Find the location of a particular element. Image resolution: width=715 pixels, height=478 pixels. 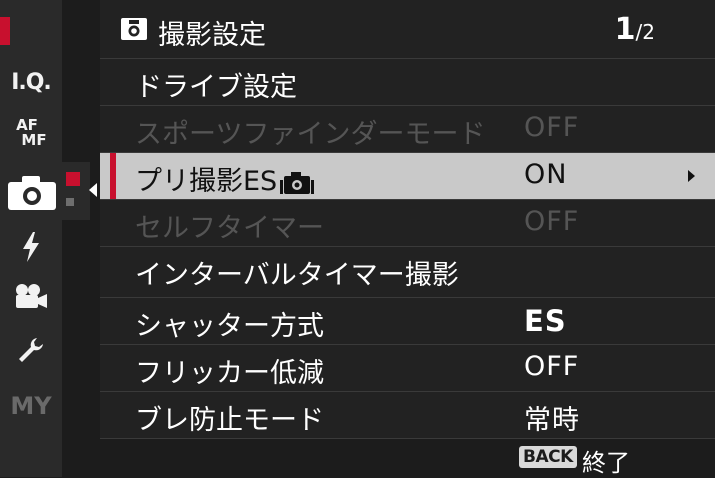

menu-item-interval-timer: インターバルタイマー撮影 is located at coordinates (407, 269).